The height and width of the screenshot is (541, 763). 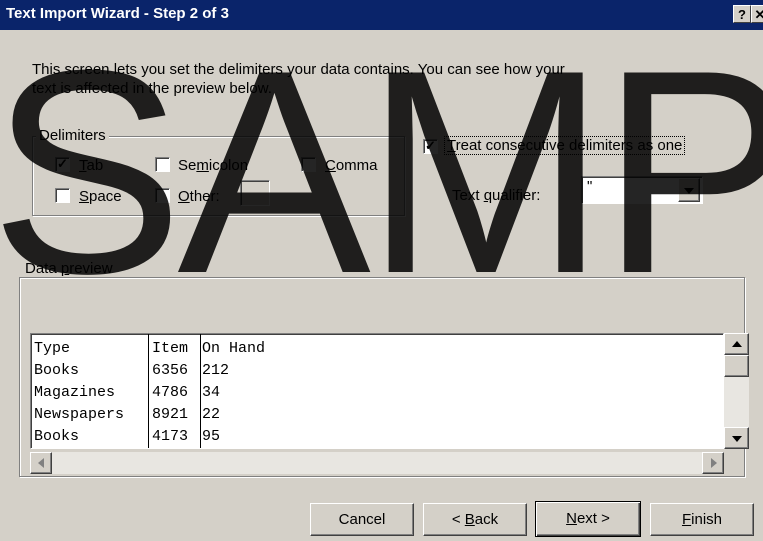 I want to click on other-label: Other:, so click(x=199, y=196).